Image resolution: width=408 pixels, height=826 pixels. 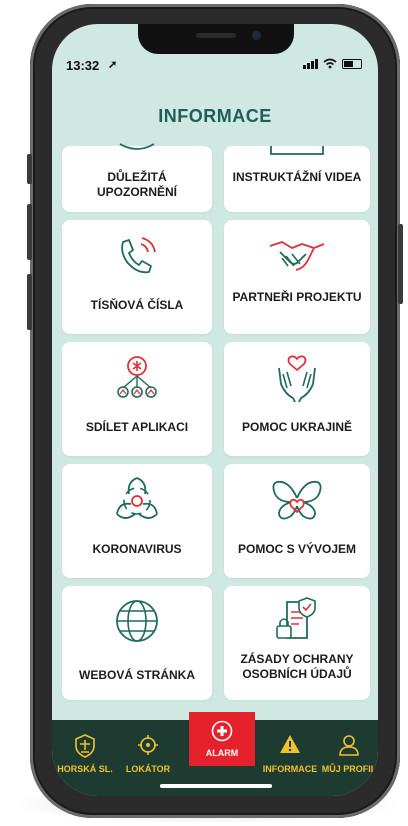 What do you see at coordinates (216, 39) in the screenshot?
I see `notch` at bounding box center [216, 39].